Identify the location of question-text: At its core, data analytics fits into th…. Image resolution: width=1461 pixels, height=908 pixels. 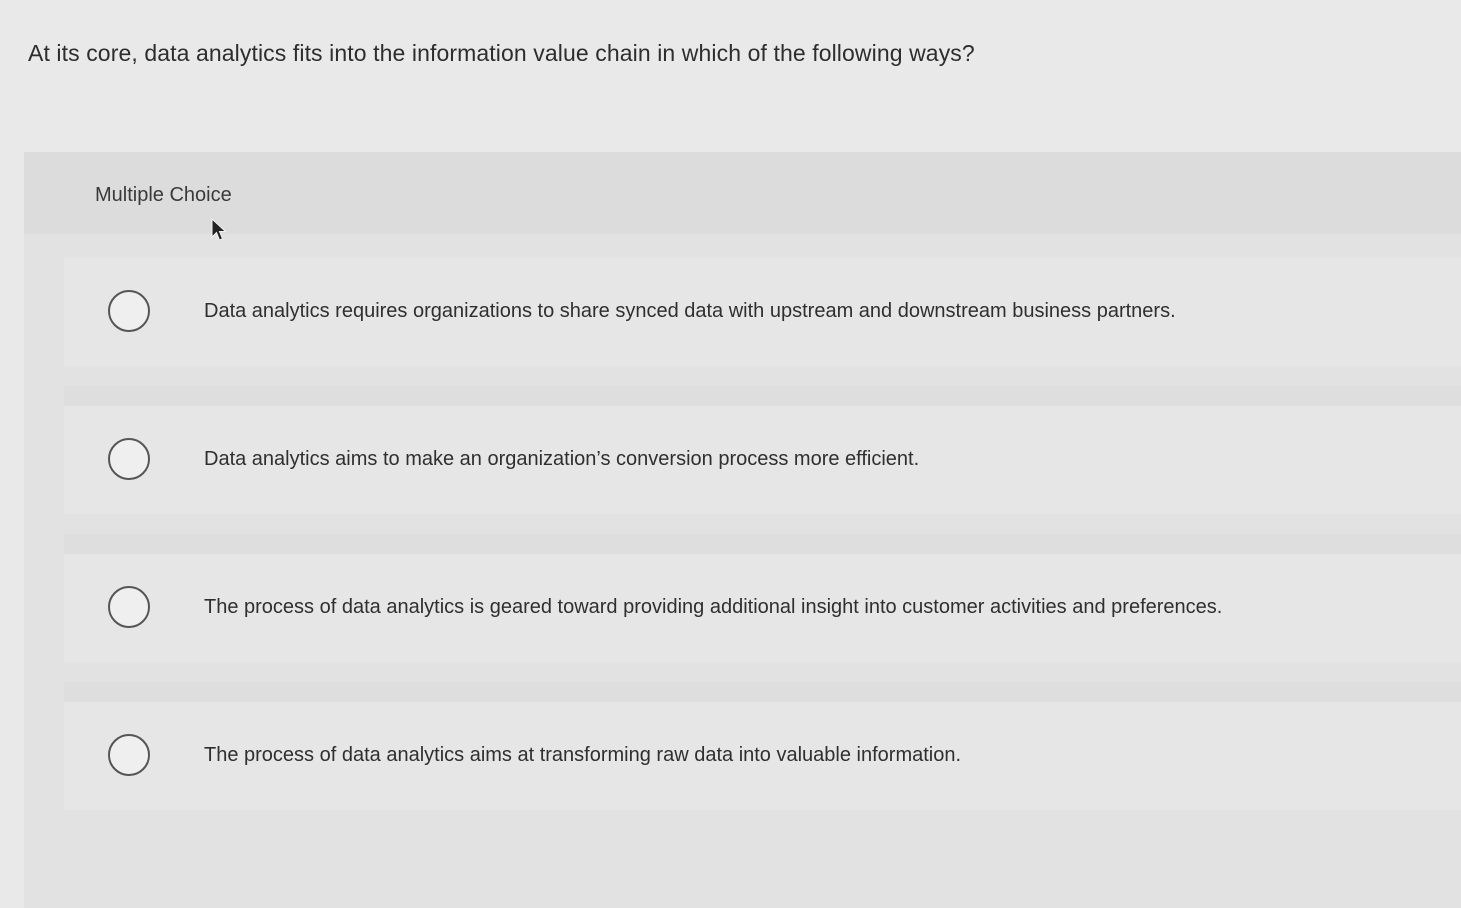
(501, 53).